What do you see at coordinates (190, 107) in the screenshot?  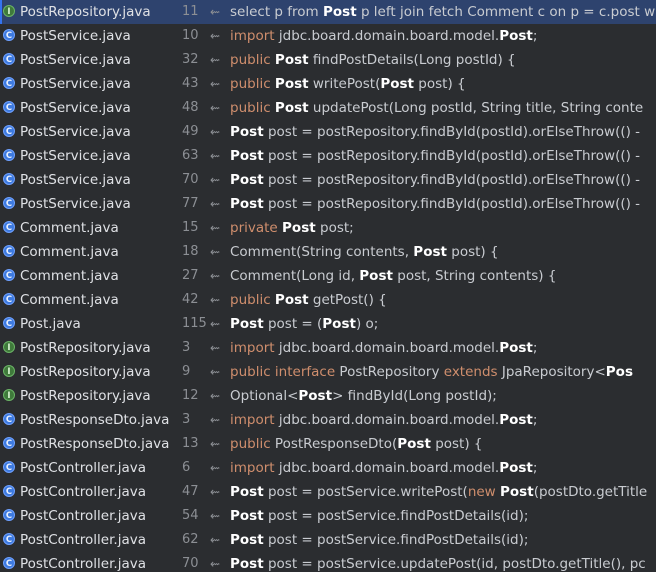 I see `result-line-number: 48` at bounding box center [190, 107].